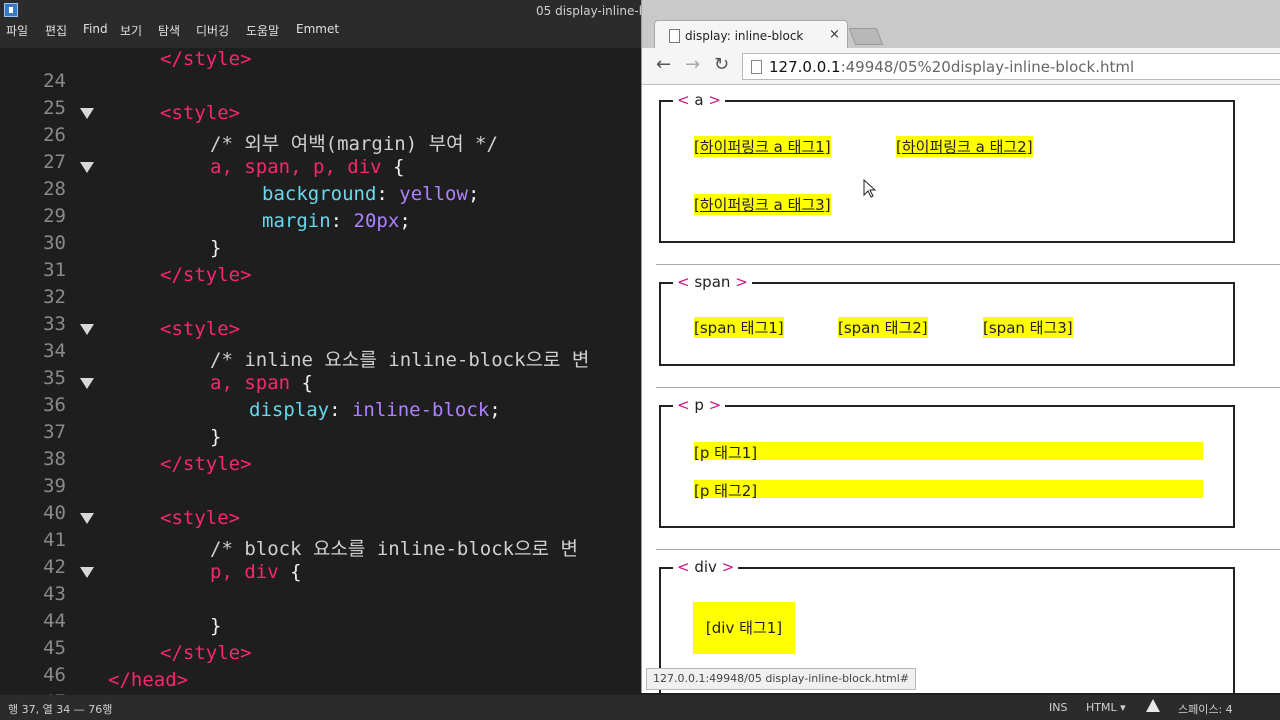 This screenshot has width=1280, height=720. What do you see at coordinates (706, 567) in the screenshot?
I see `legend-div: < div >` at bounding box center [706, 567].